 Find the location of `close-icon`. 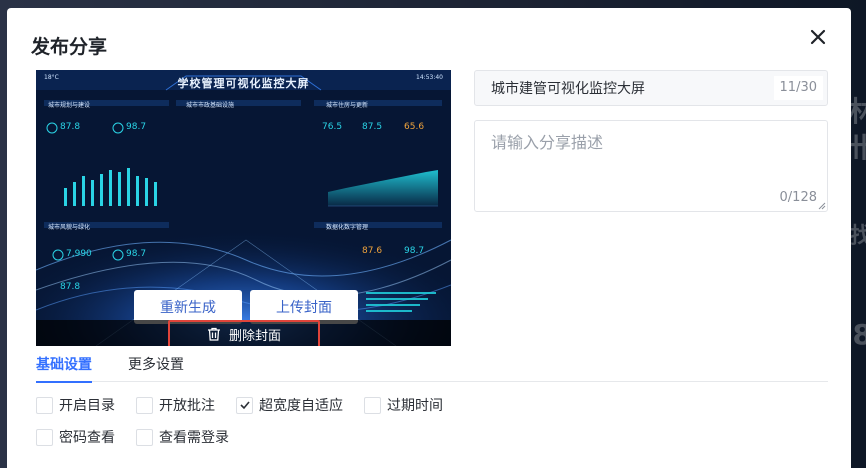

close-icon is located at coordinates (818, 37).